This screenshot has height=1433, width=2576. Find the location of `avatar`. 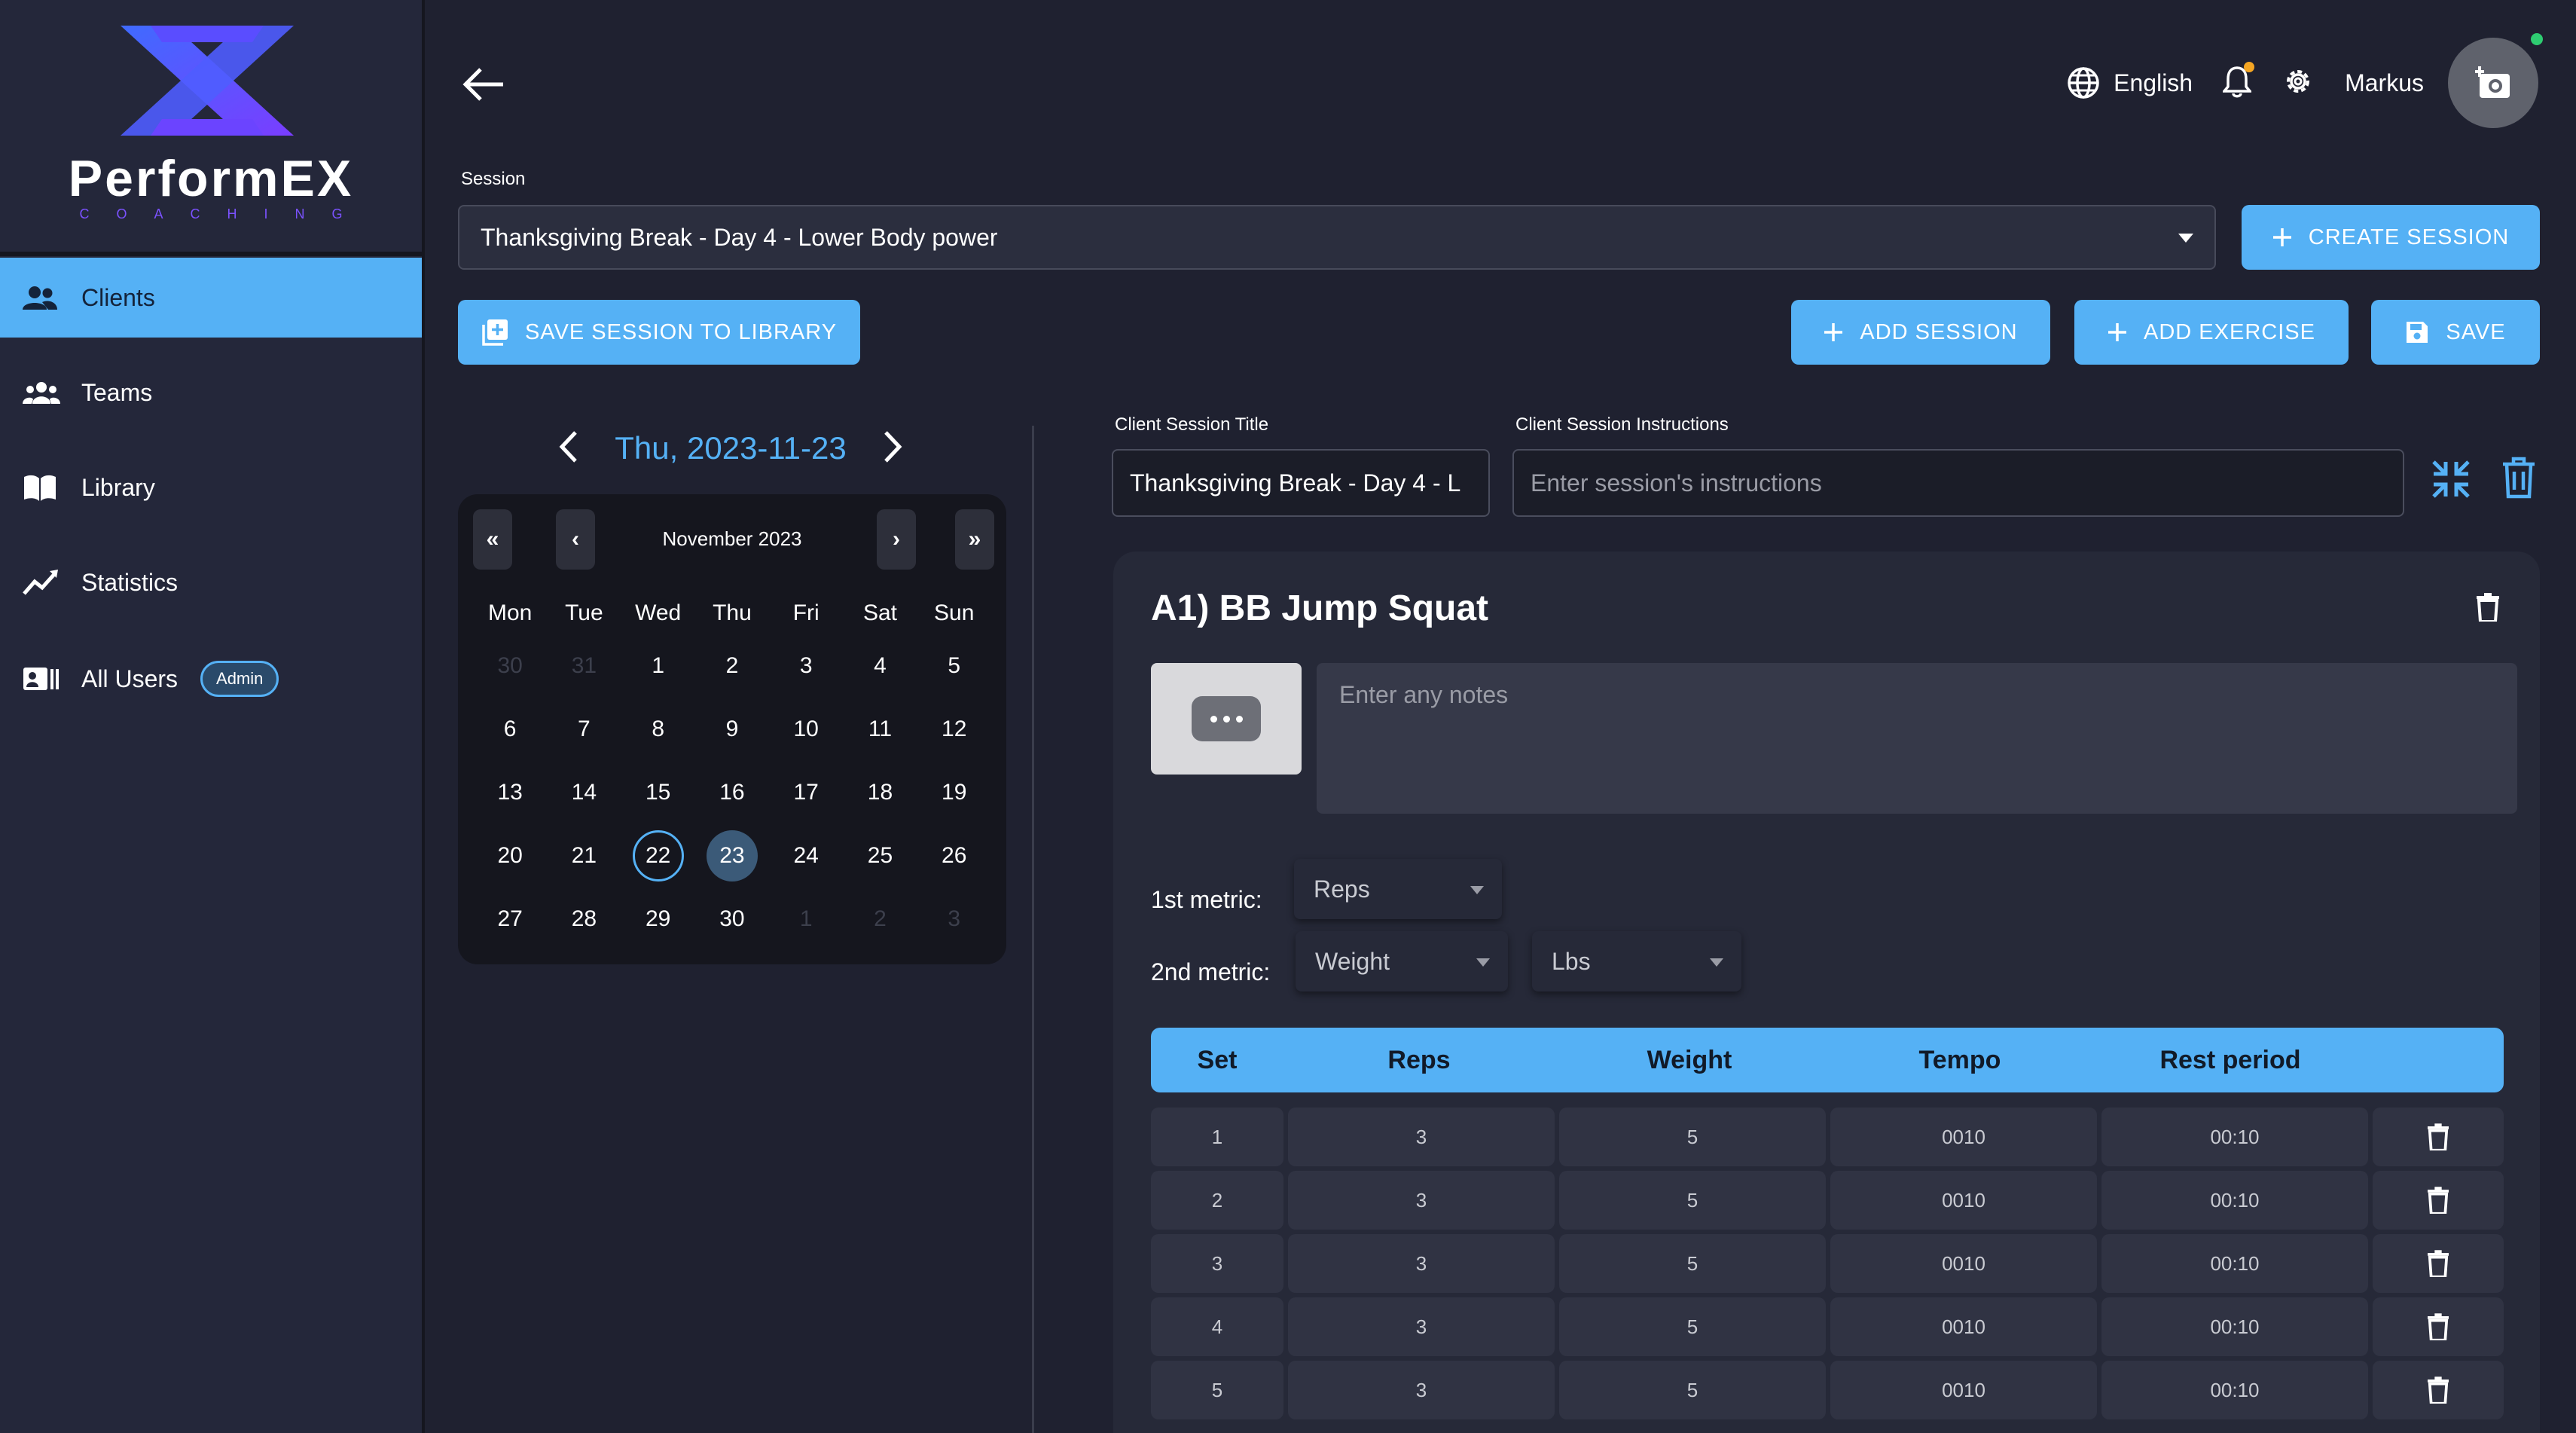

avatar is located at coordinates (2495, 80).